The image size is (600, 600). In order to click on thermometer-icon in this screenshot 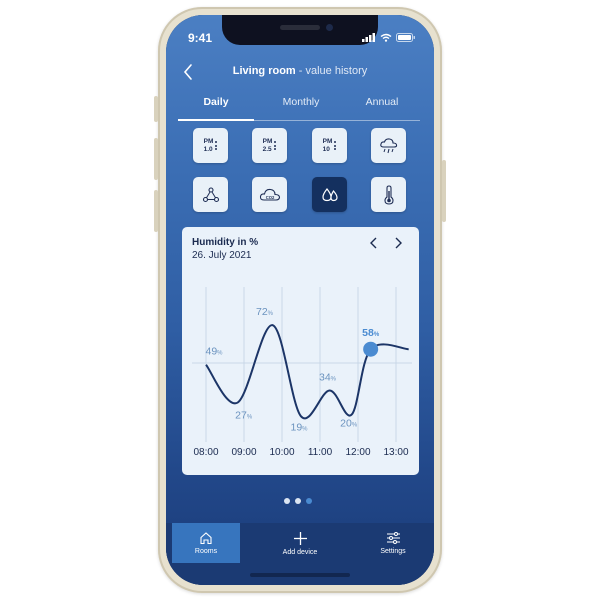, I will do `click(388, 194)`.